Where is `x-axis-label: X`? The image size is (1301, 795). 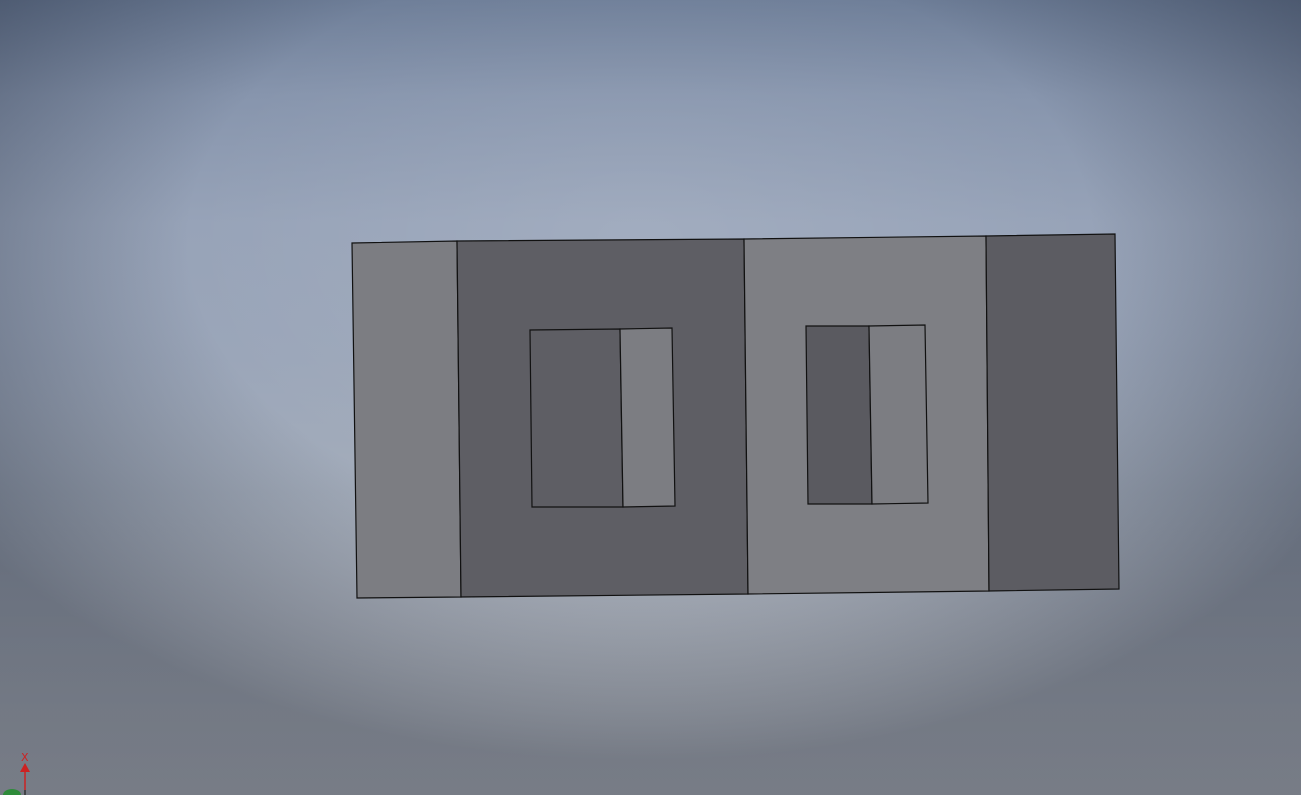 x-axis-label: X is located at coordinates (25, 757).